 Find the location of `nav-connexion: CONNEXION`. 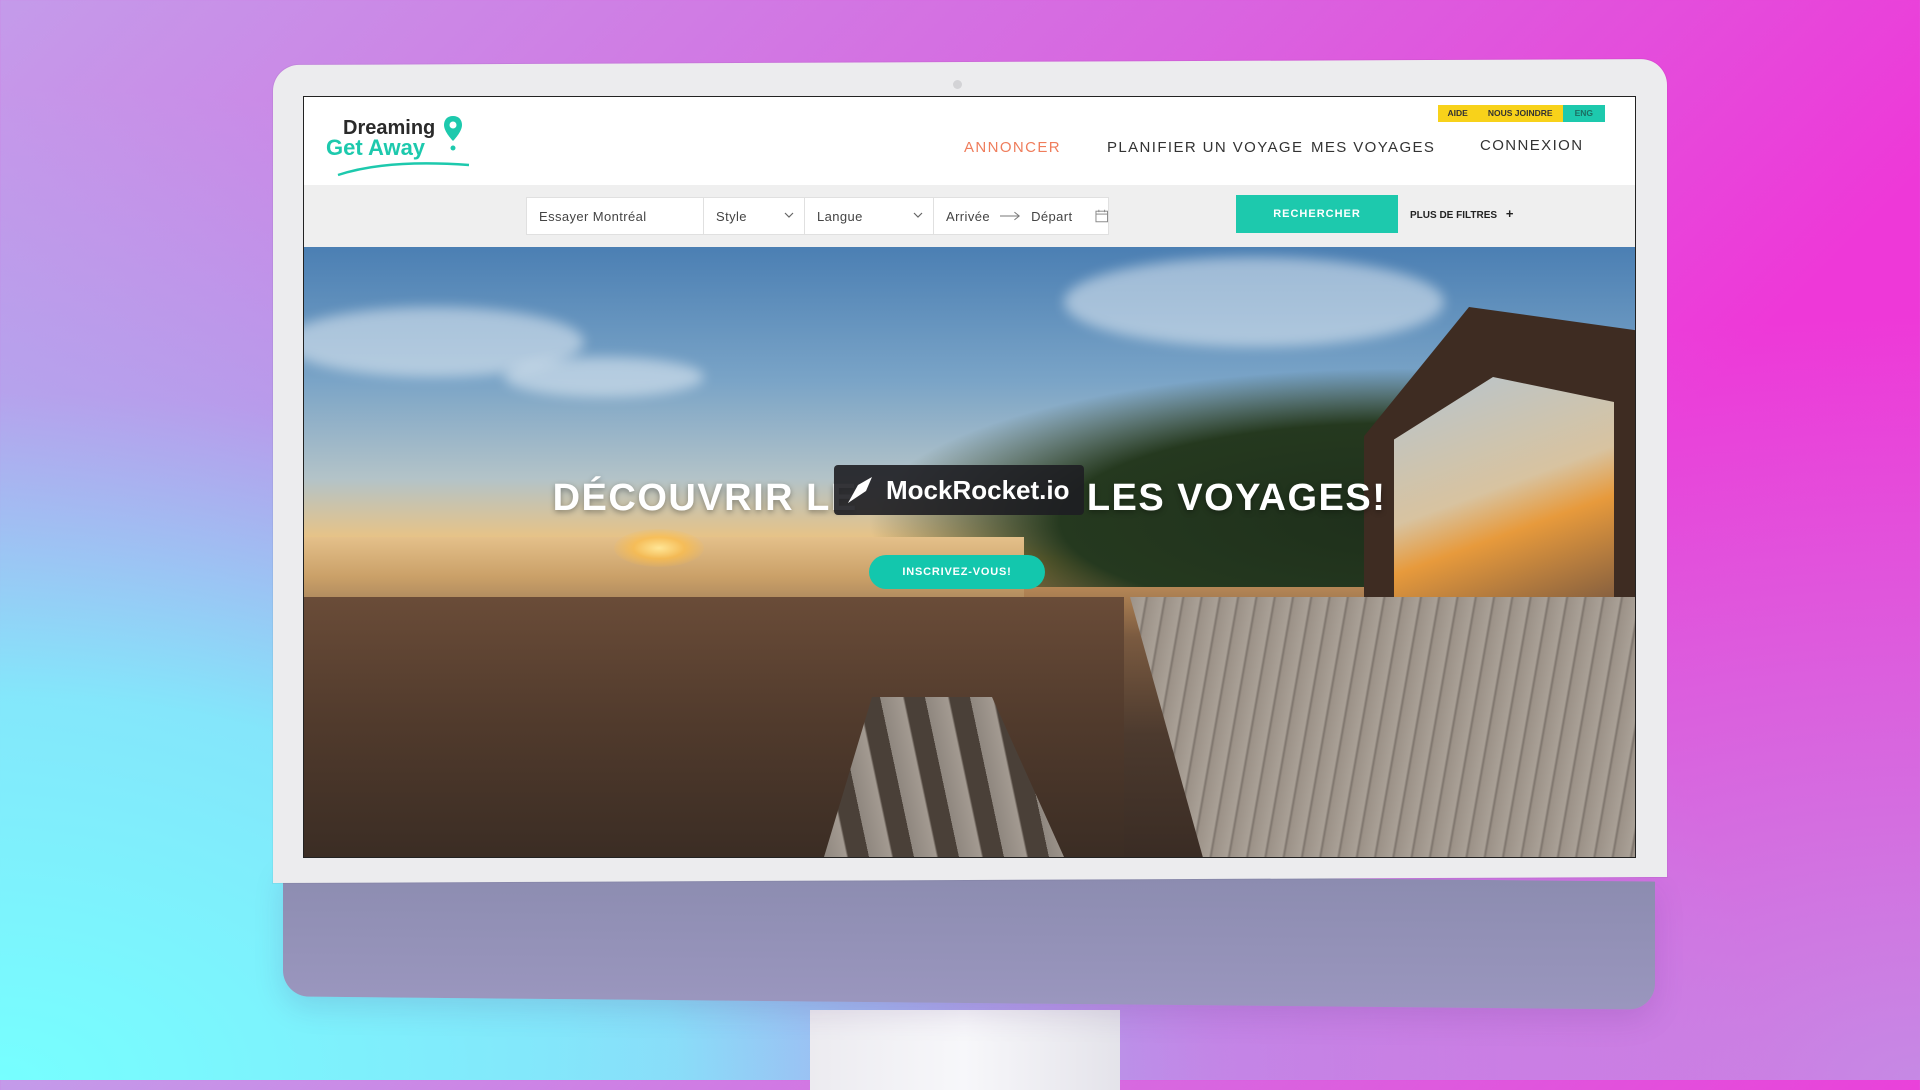

nav-connexion: CONNEXION is located at coordinates (1531, 145).